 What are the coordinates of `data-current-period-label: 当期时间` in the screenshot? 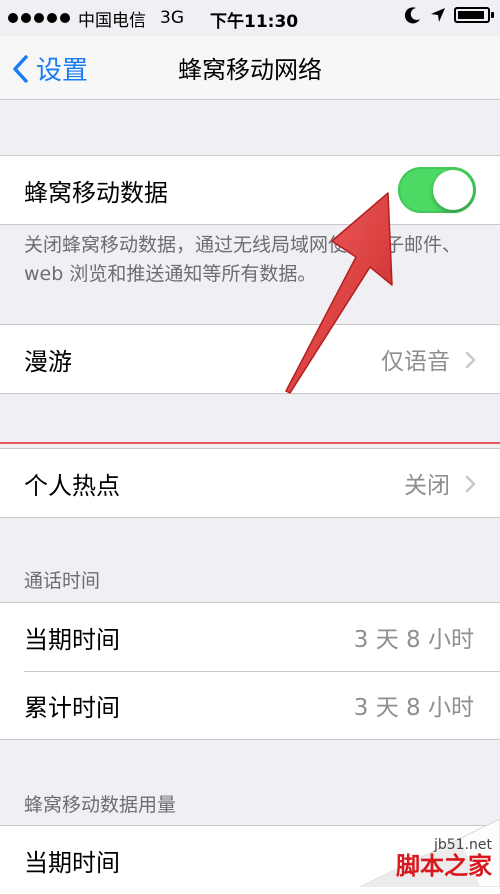 It's located at (72, 862).